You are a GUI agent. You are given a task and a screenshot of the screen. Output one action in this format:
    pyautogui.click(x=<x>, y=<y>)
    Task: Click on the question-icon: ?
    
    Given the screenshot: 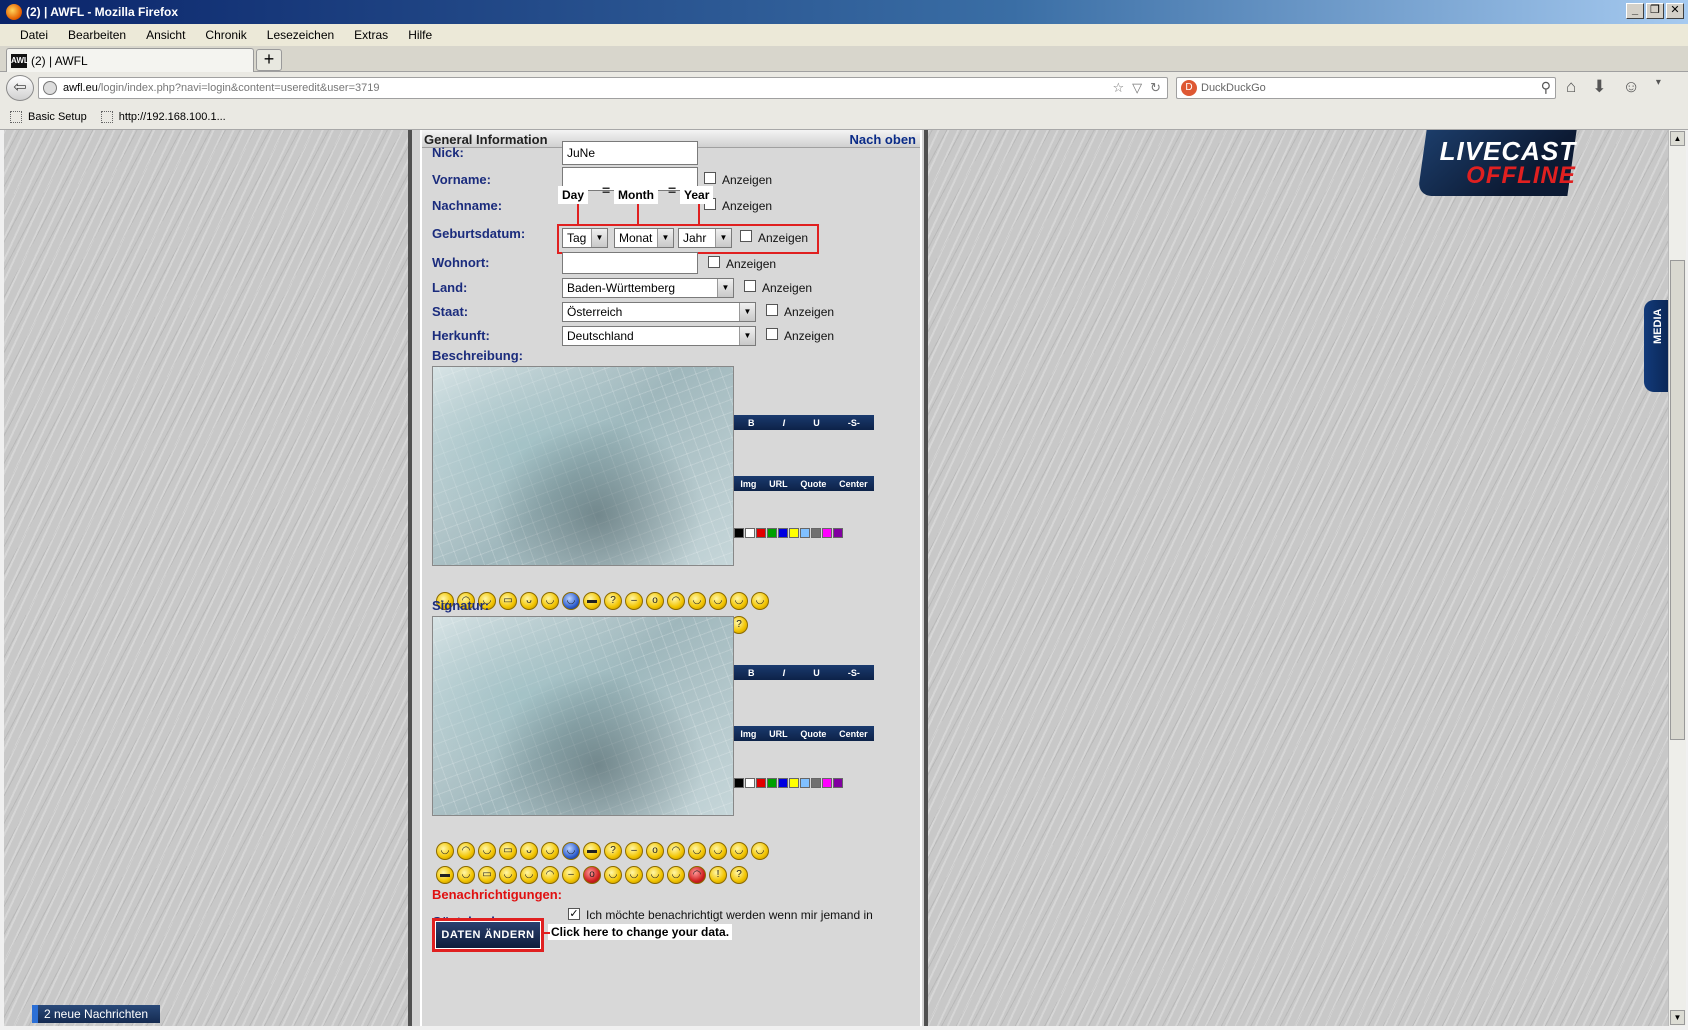 What is the action you would take?
    pyautogui.click(x=739, y=875)
    